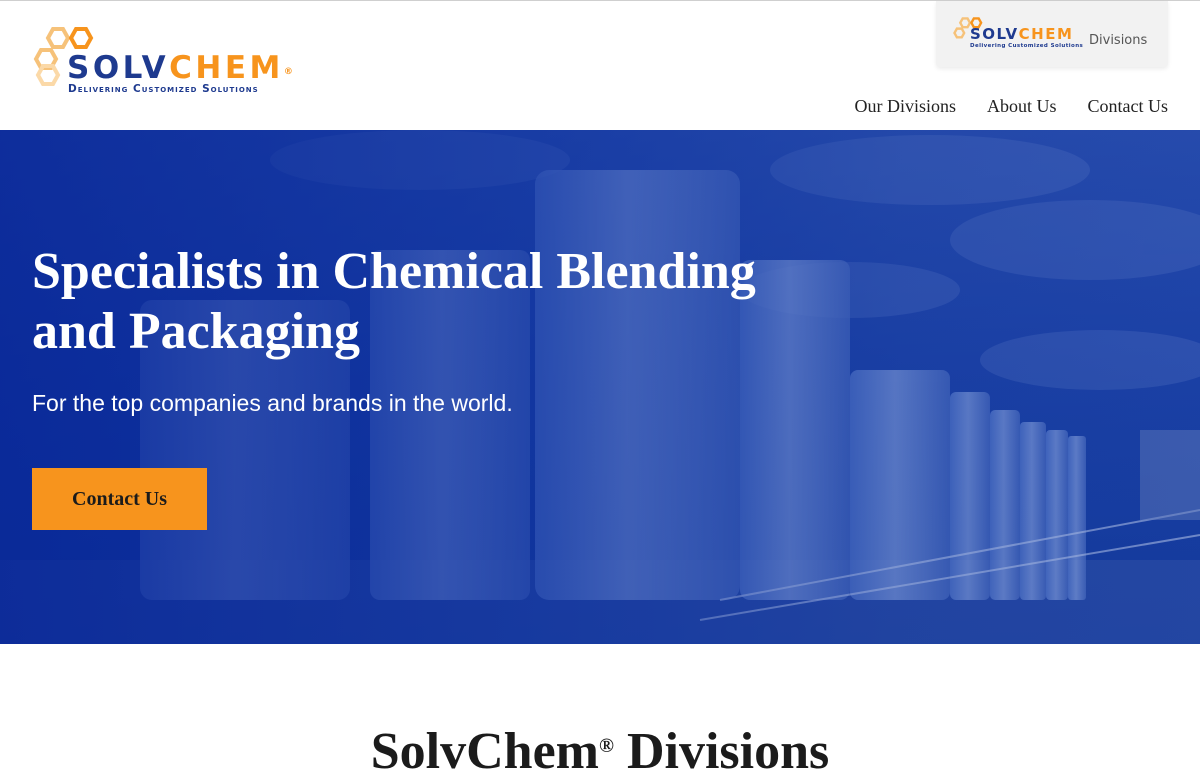 The image size is (1200, 782). I want to click on divisions-tab-tagline: Delivering Customized Solutions, so click(1027, 46).